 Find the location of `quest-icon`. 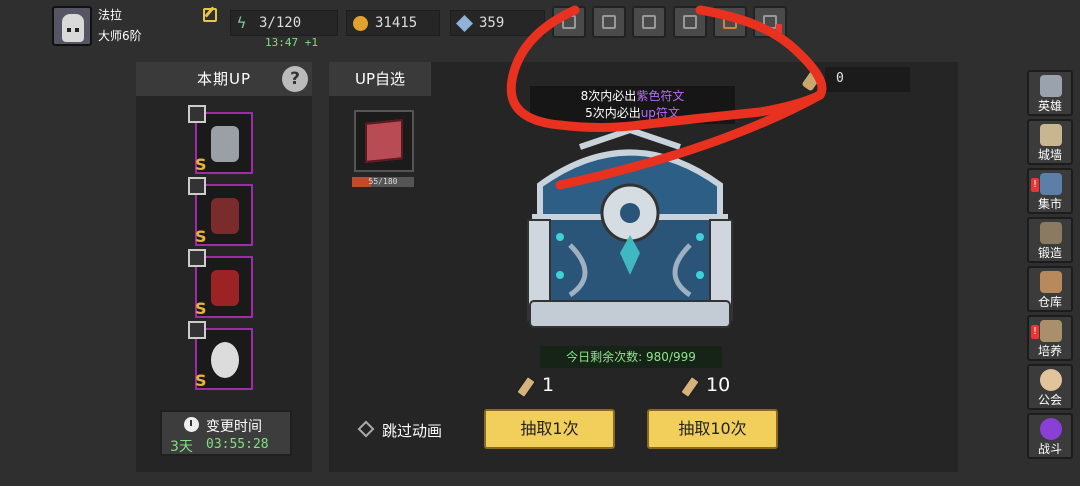

quest-icon is located at coordinates (770, 22).